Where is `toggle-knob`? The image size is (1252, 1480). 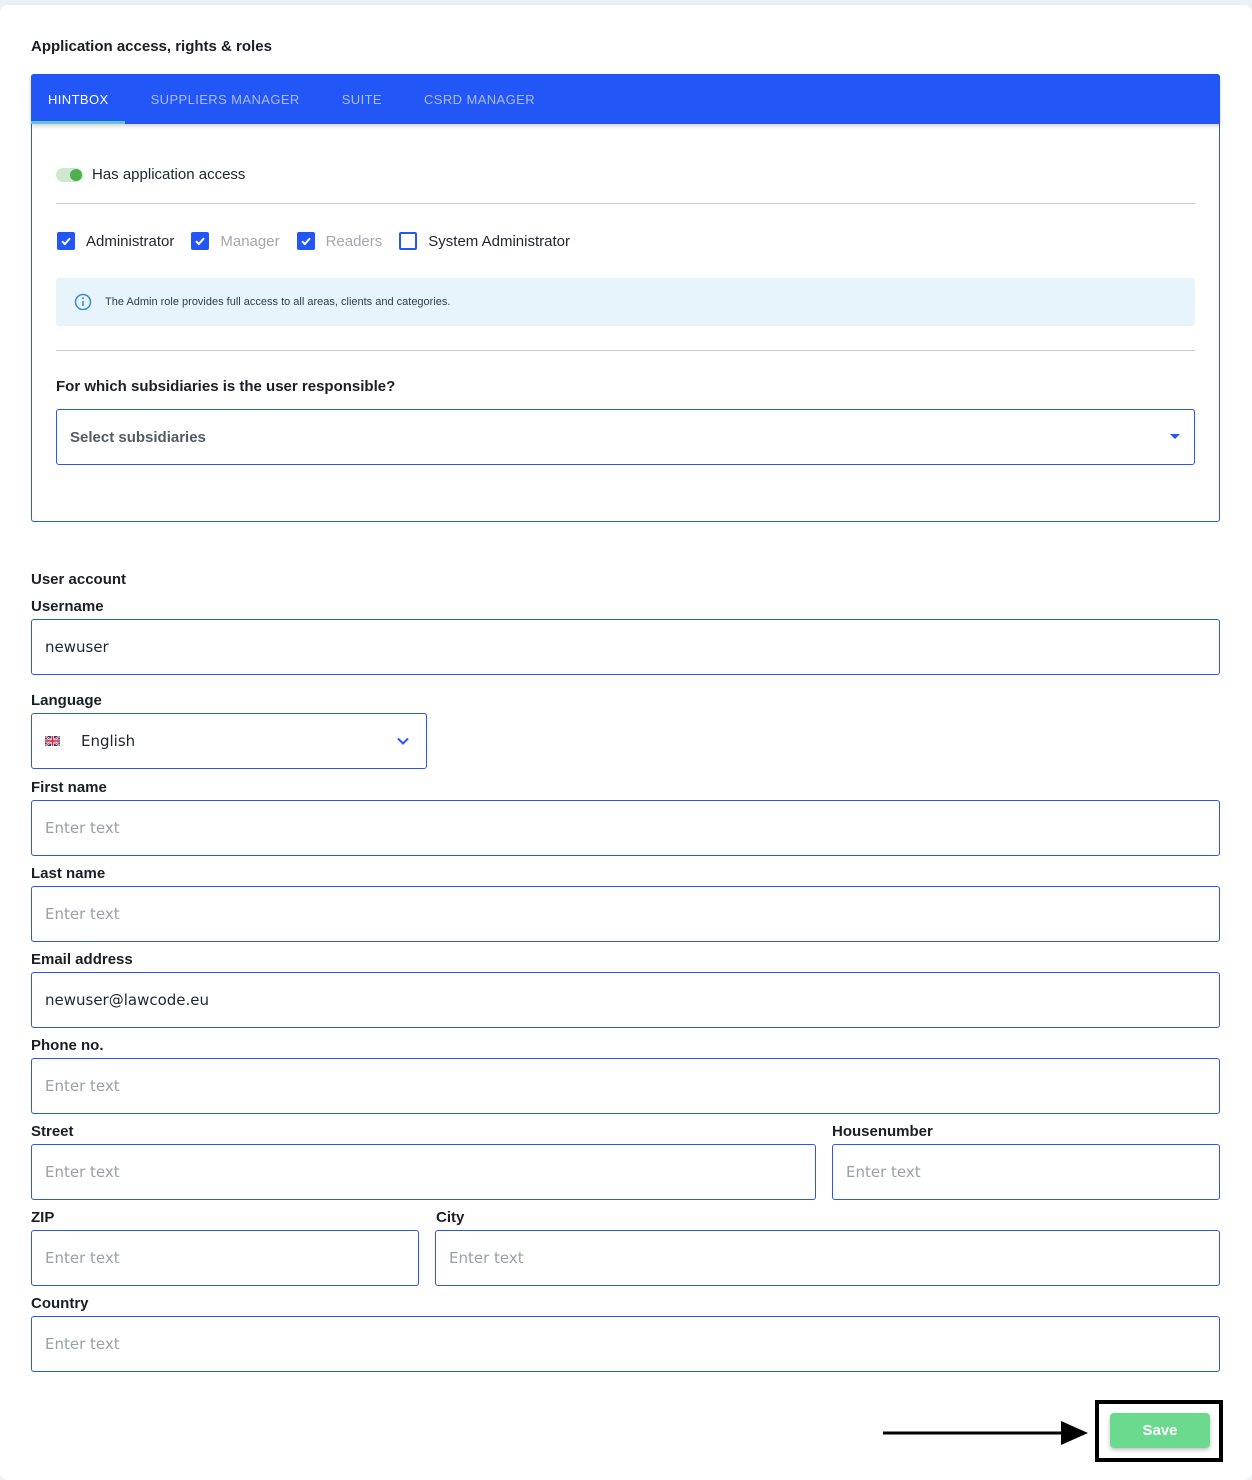 toggle-knob is located at coordinates (76, 174).